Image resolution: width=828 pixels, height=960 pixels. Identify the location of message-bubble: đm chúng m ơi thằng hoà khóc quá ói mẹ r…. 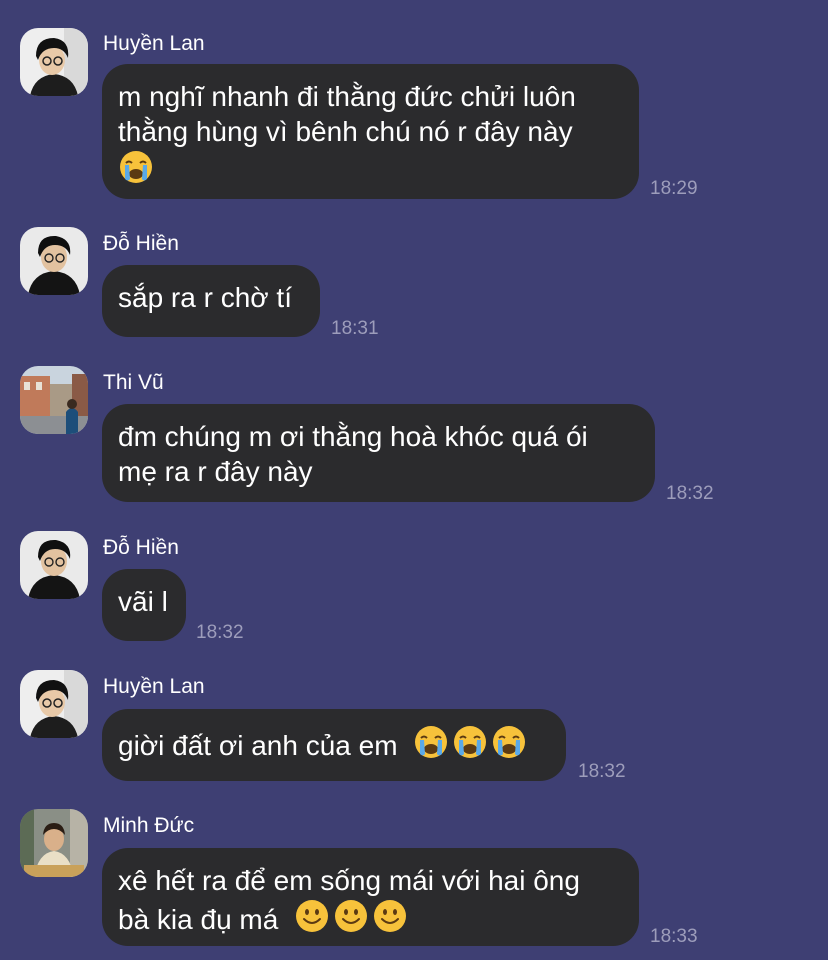
(378, 453).